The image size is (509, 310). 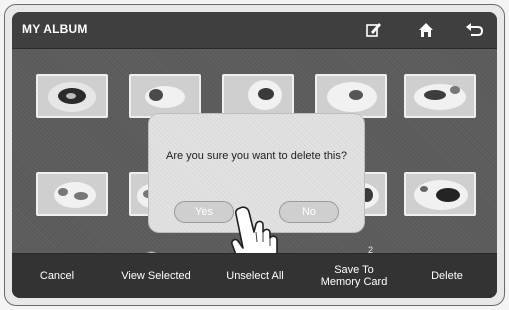 What do you see at coordinates (204, 212) in the screenshot?
I see `yes-button: Yes` at bounding box center [204, 212].